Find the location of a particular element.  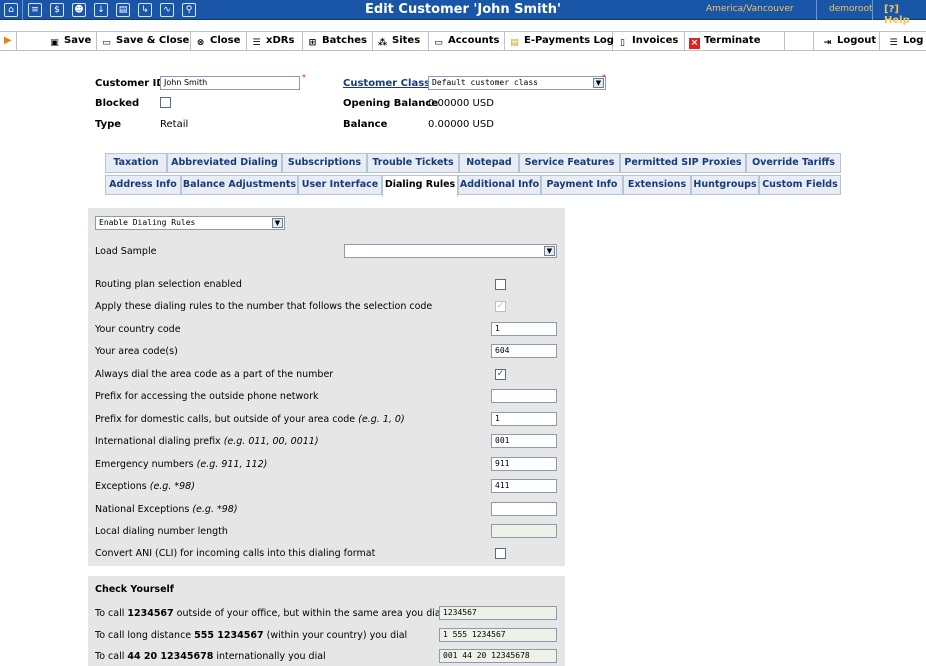

close-button: ⊗ Close is located at coordinates (219, 41).